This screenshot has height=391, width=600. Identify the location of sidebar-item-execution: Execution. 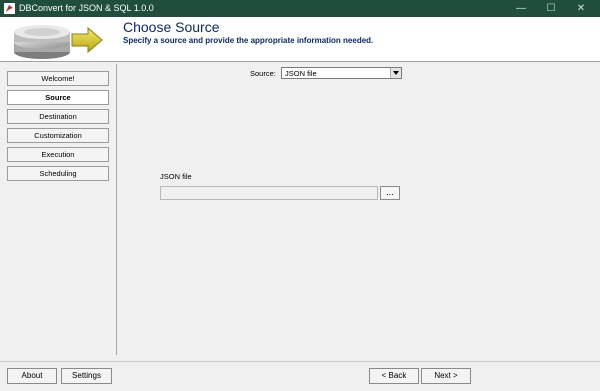
(58, 154).